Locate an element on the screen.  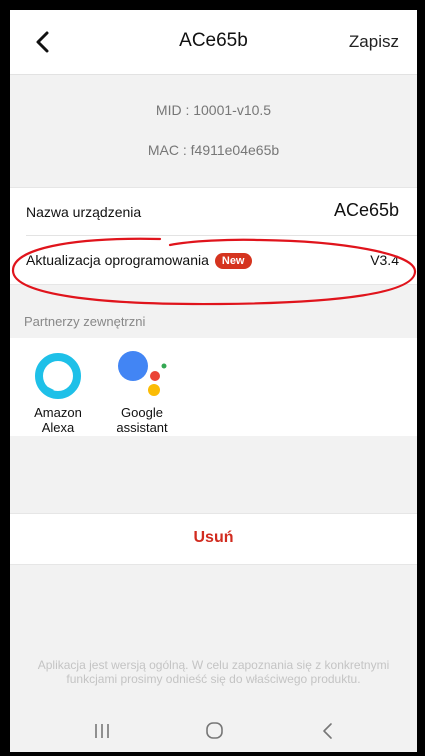
save-button: Zapisz is located at coordinates (374, 42).